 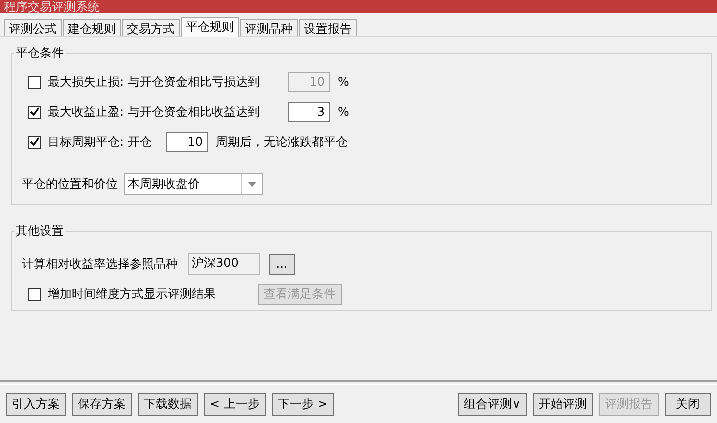 What do you see at coordinates (328, 27) in the screenshot?
I see `tab: 设置报告` at bounding box center [328, 27].